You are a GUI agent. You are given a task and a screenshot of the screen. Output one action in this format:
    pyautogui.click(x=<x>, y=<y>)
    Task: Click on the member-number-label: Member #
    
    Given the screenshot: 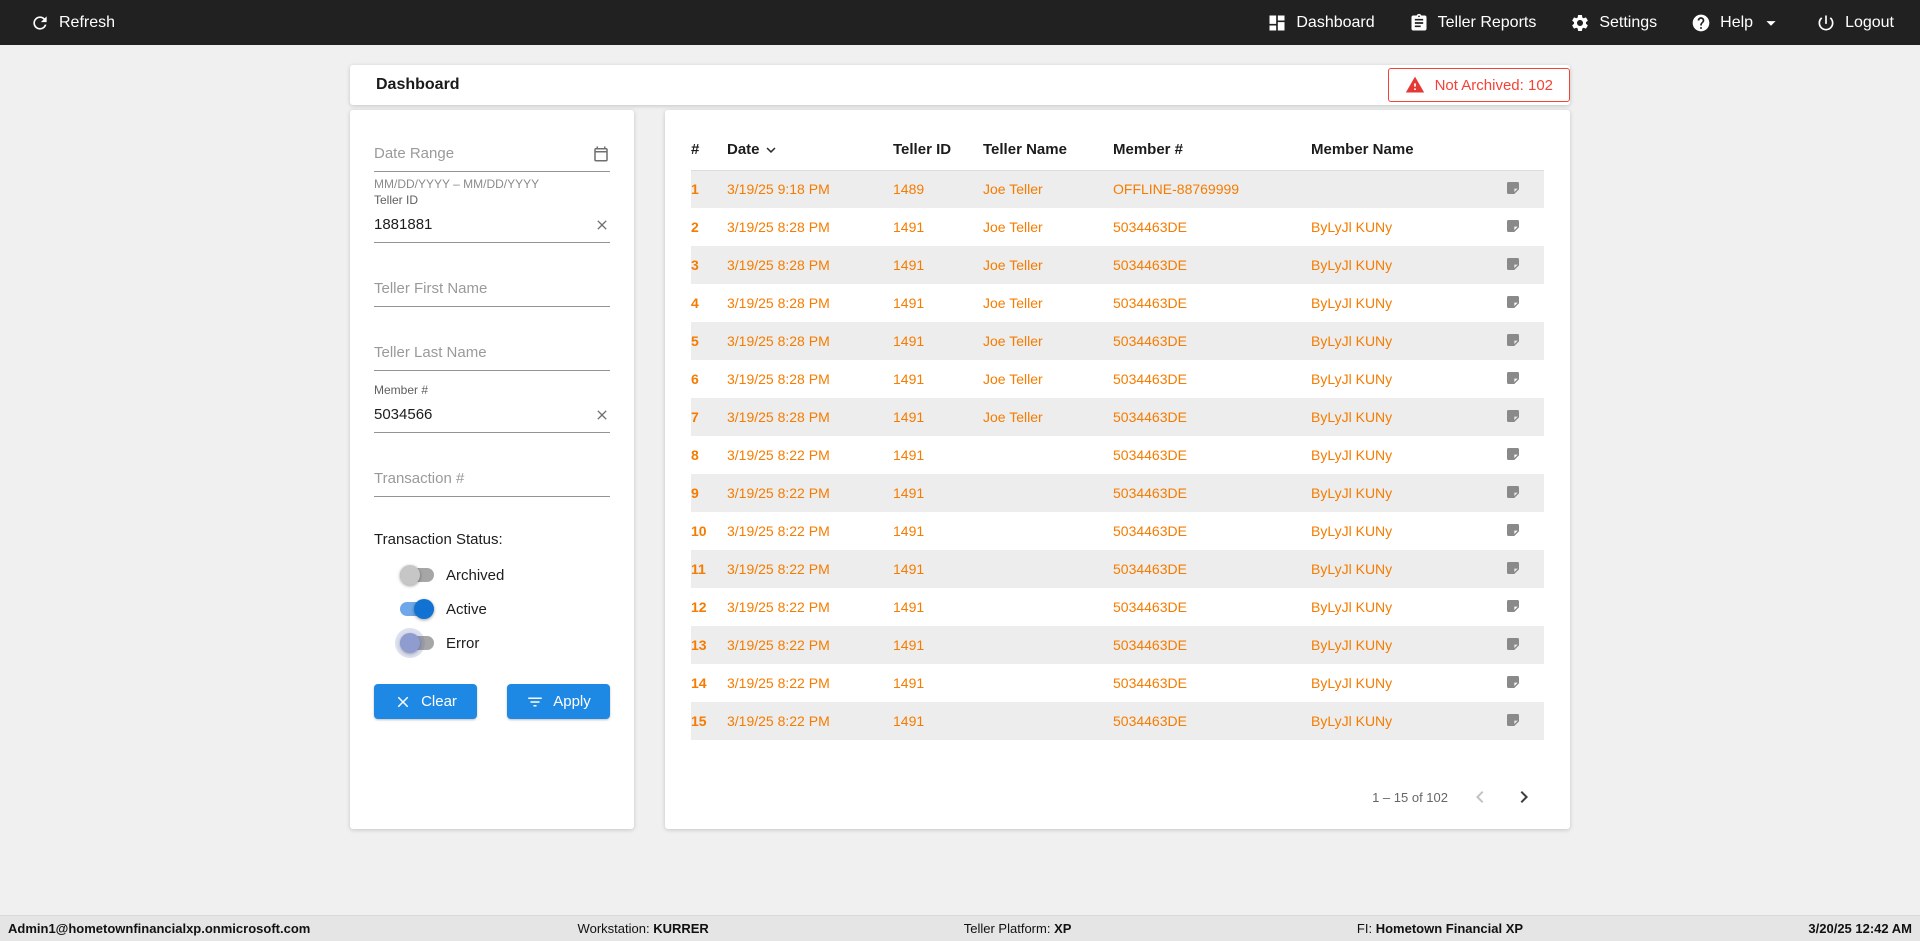 What is the action you would take?
    pyautogui.click(x=401, y=390)
    